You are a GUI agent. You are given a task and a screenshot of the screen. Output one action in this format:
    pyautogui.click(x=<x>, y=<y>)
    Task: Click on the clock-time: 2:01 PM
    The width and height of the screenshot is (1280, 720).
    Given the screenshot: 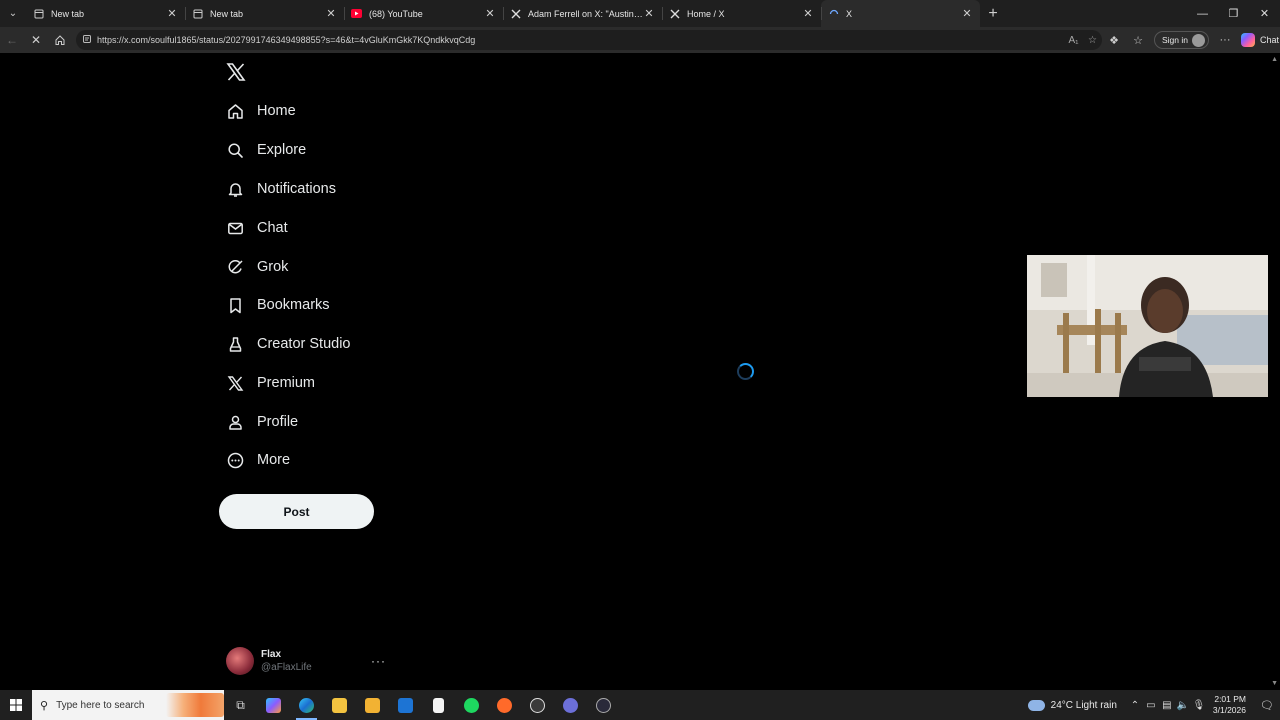 What is the action you would take?
    pyautogui.click(x=1230, y=699)
    